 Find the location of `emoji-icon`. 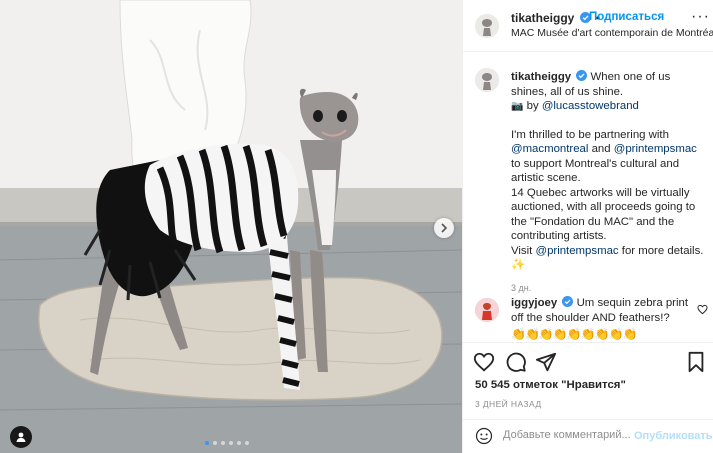

emoji-icon is located at coordinates (484, 436).